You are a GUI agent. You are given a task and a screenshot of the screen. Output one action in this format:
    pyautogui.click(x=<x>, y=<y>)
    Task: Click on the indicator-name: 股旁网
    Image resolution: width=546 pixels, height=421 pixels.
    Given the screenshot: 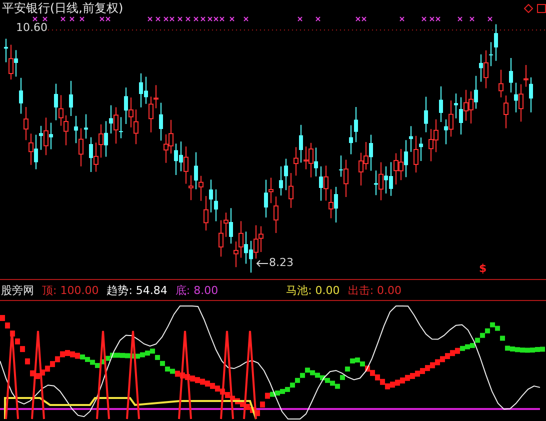 What is the action you would take?
    pyautogui.click(x=17, y=290)
    